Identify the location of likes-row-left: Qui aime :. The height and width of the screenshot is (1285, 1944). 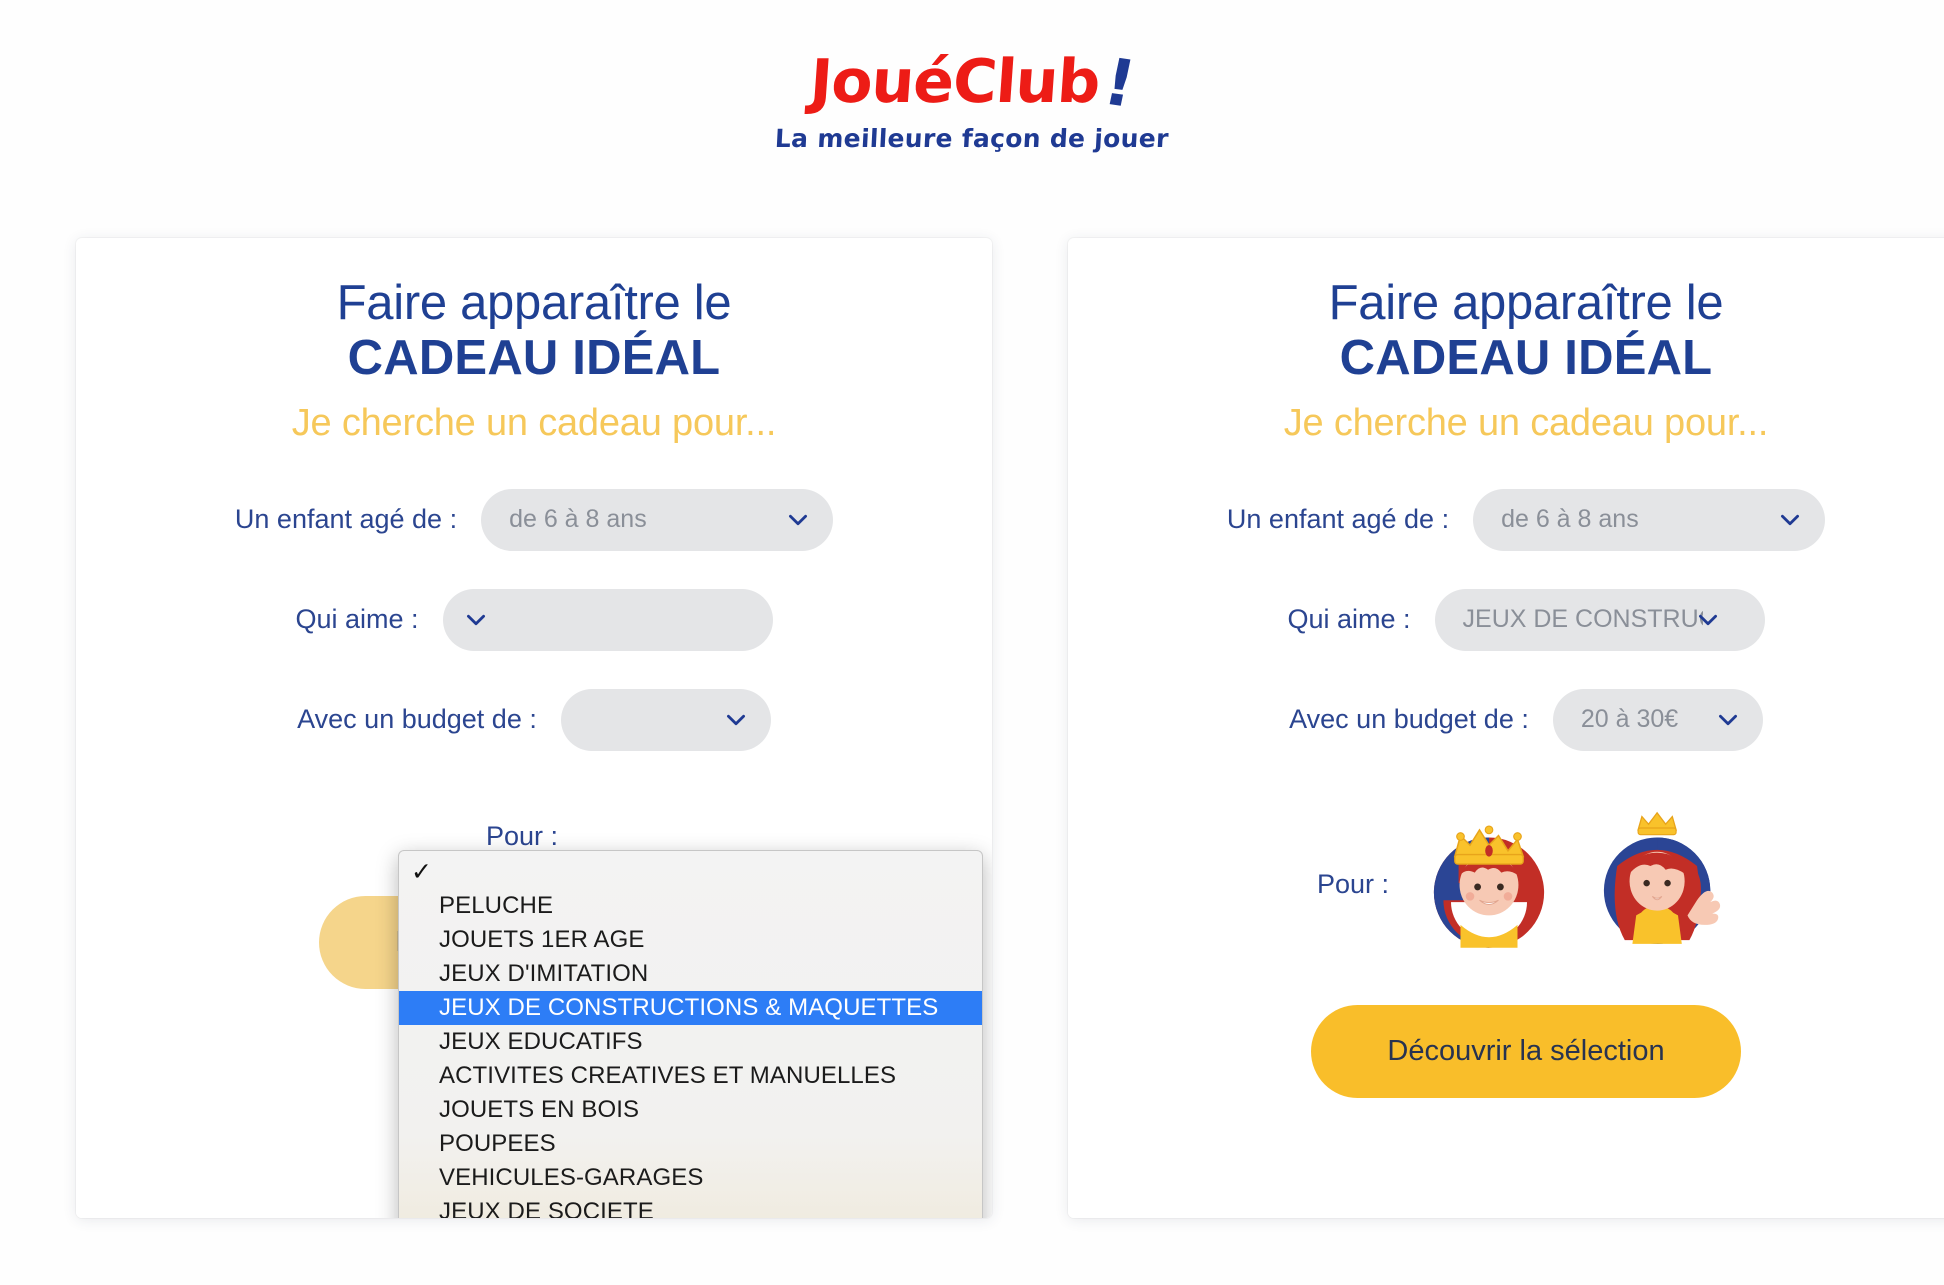
(534, 619).